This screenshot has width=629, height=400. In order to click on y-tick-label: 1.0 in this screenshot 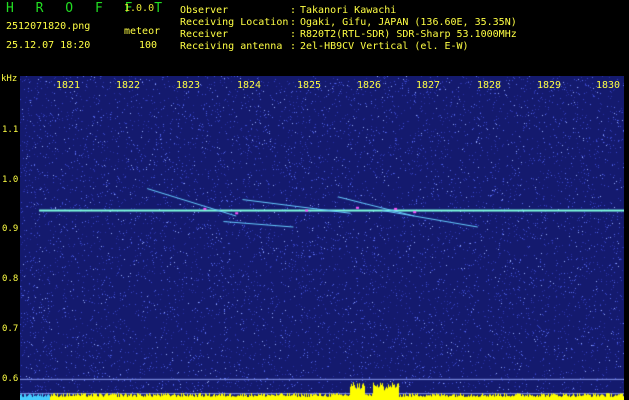, I will do `click(10, 180)`.